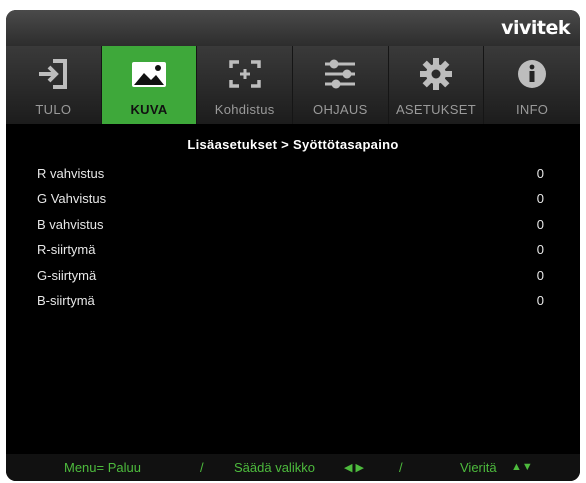  What do you see at coordinates (244, 109) in the screenshot?
I see `tab-label: Kohdistus` at bounding box center [244, 109].